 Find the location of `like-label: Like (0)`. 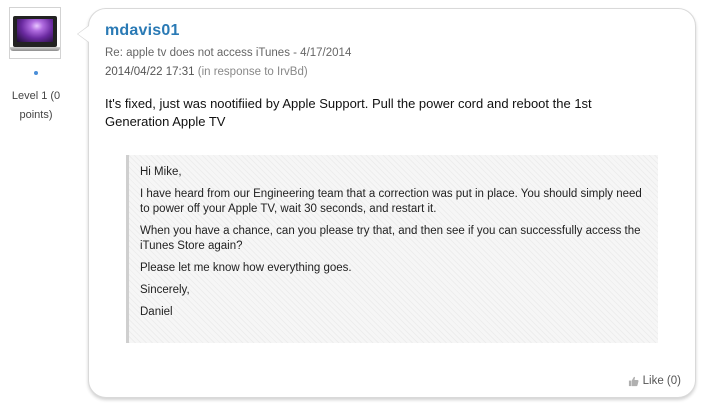

like-label: Like (0) is located at coordinates (661, 381).